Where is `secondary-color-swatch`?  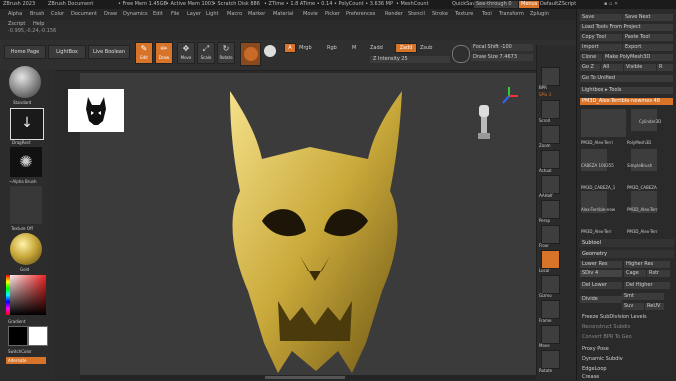
secondary-color-swatch is located at coordinates (38, 336).